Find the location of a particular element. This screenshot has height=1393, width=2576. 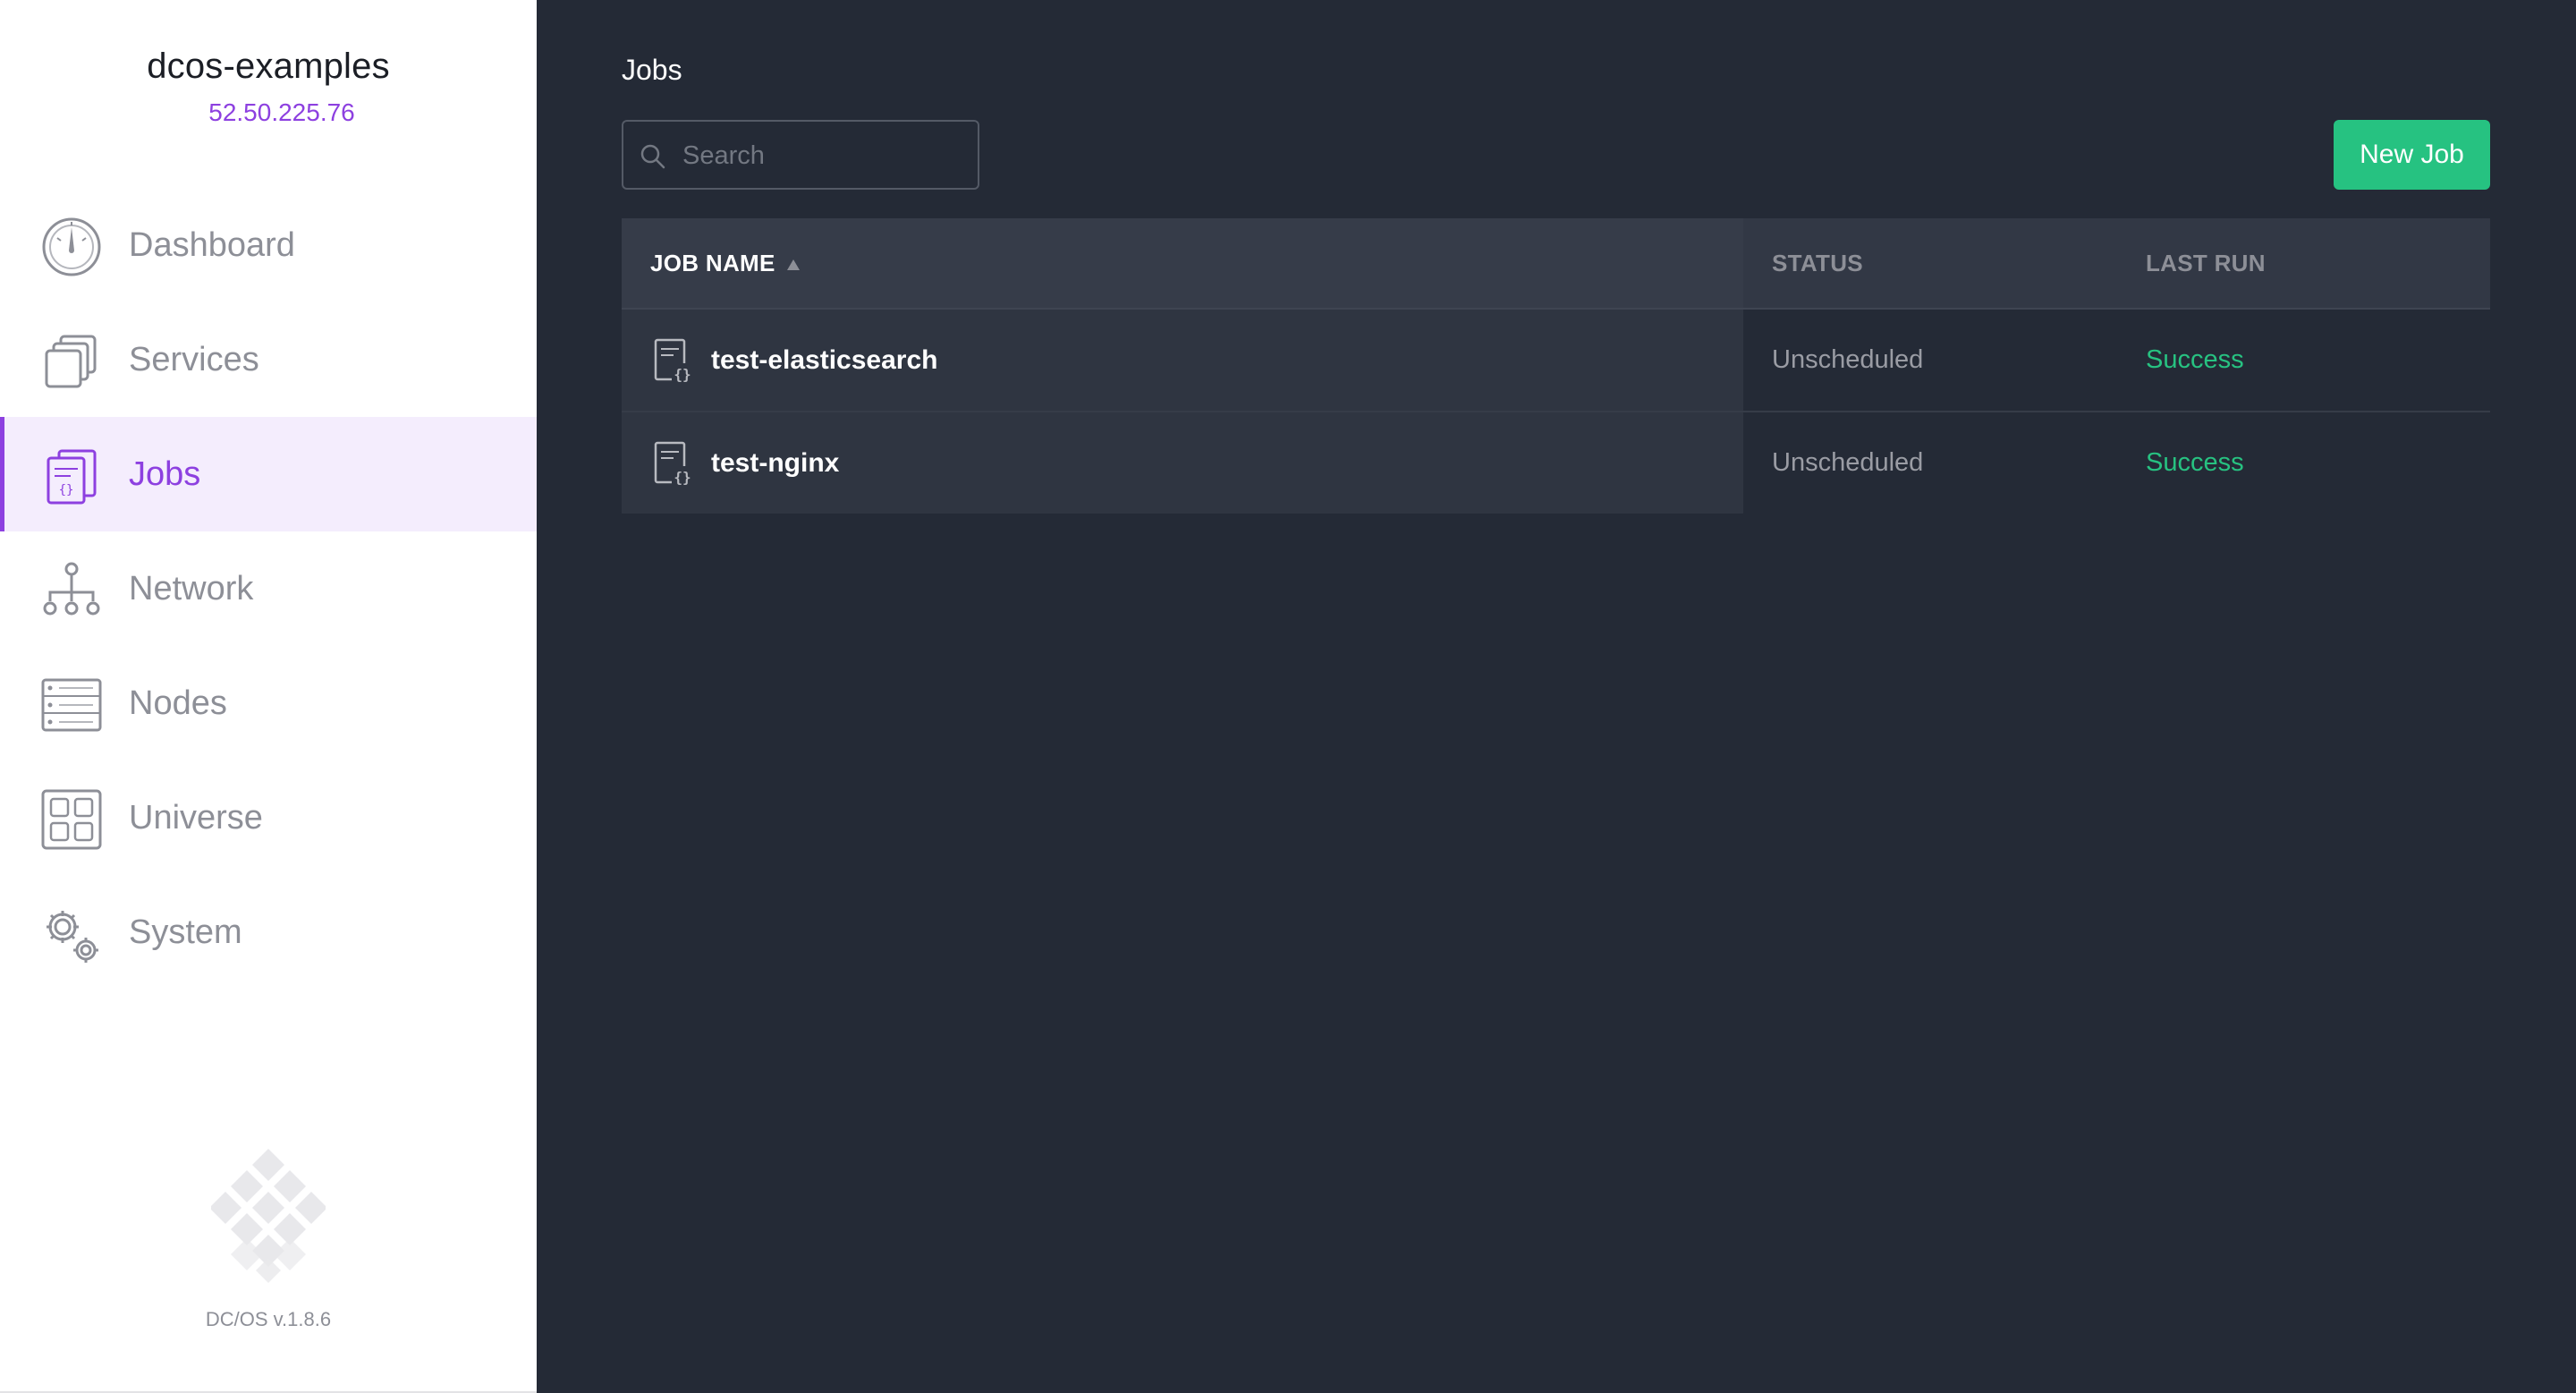

new-job-button: New Job is located at coordinates (2412, 155).